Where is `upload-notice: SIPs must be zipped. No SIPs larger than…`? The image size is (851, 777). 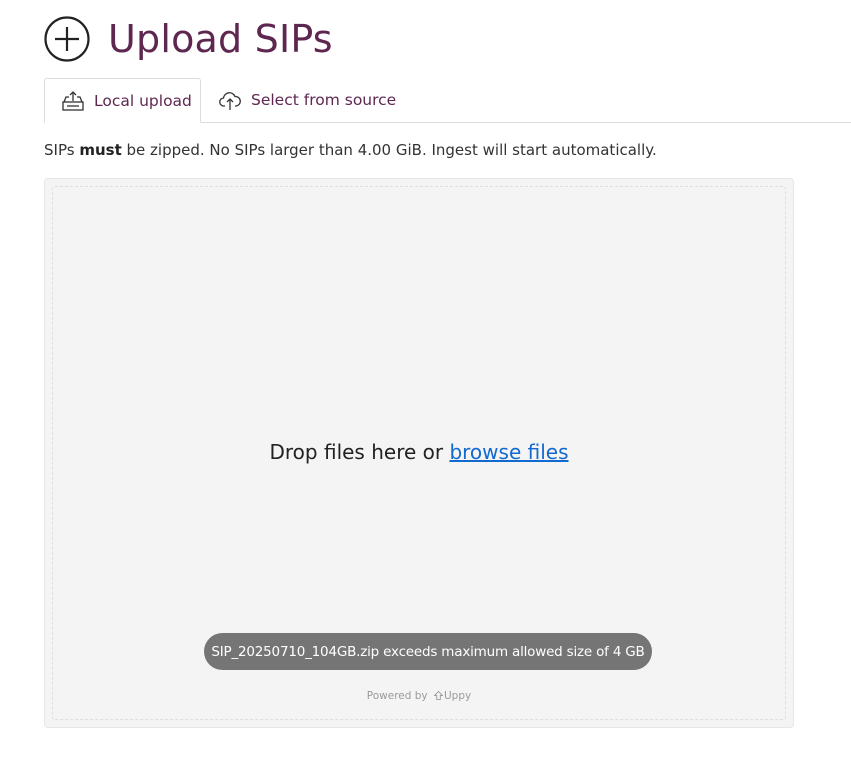
upload-notice: SIPs must be zipped. No SIPs larger than… is located at coordinates (350, 150).